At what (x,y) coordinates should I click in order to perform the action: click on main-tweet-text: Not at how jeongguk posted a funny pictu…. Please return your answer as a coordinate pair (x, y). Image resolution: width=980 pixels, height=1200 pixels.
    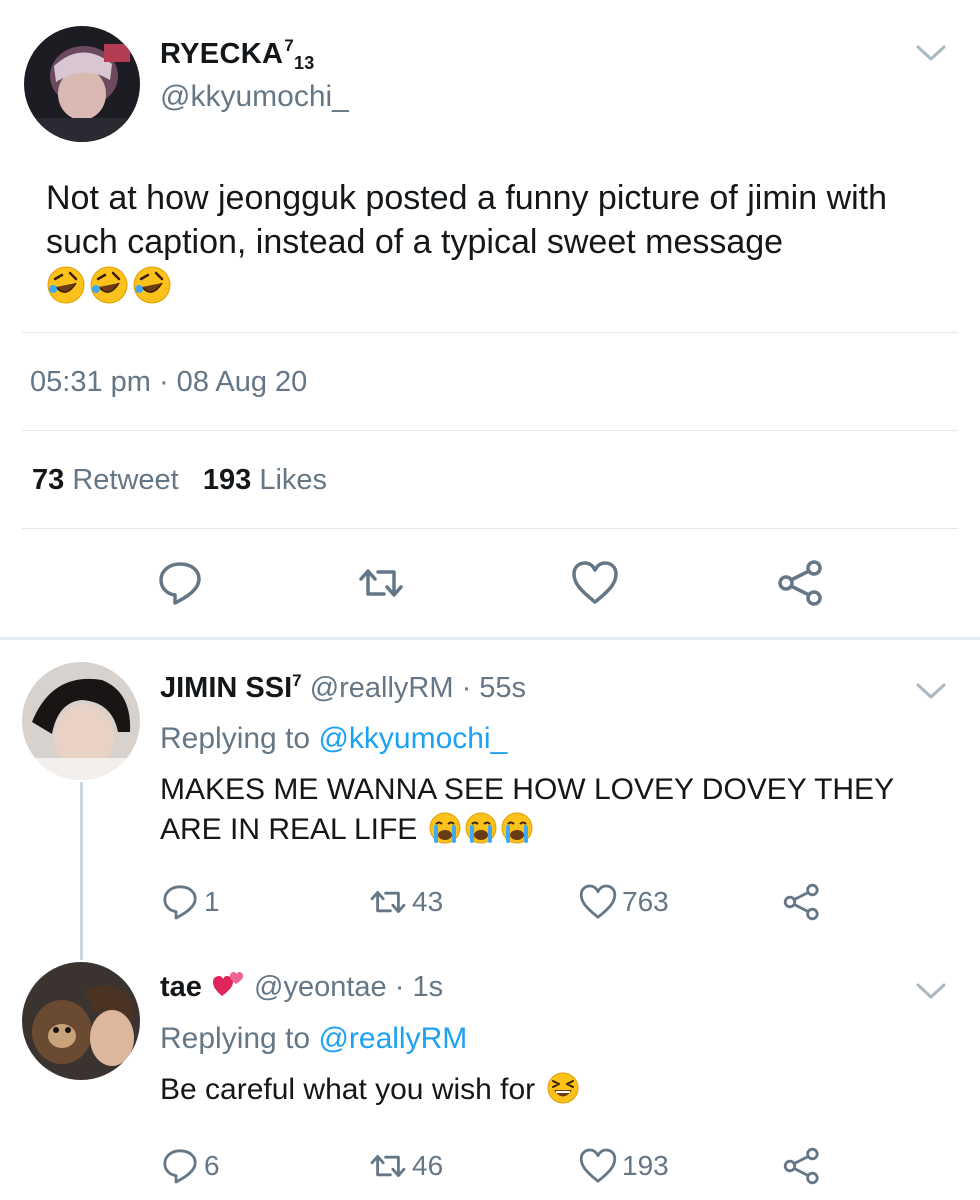
    Looking at the image, I should click on (467, 220).